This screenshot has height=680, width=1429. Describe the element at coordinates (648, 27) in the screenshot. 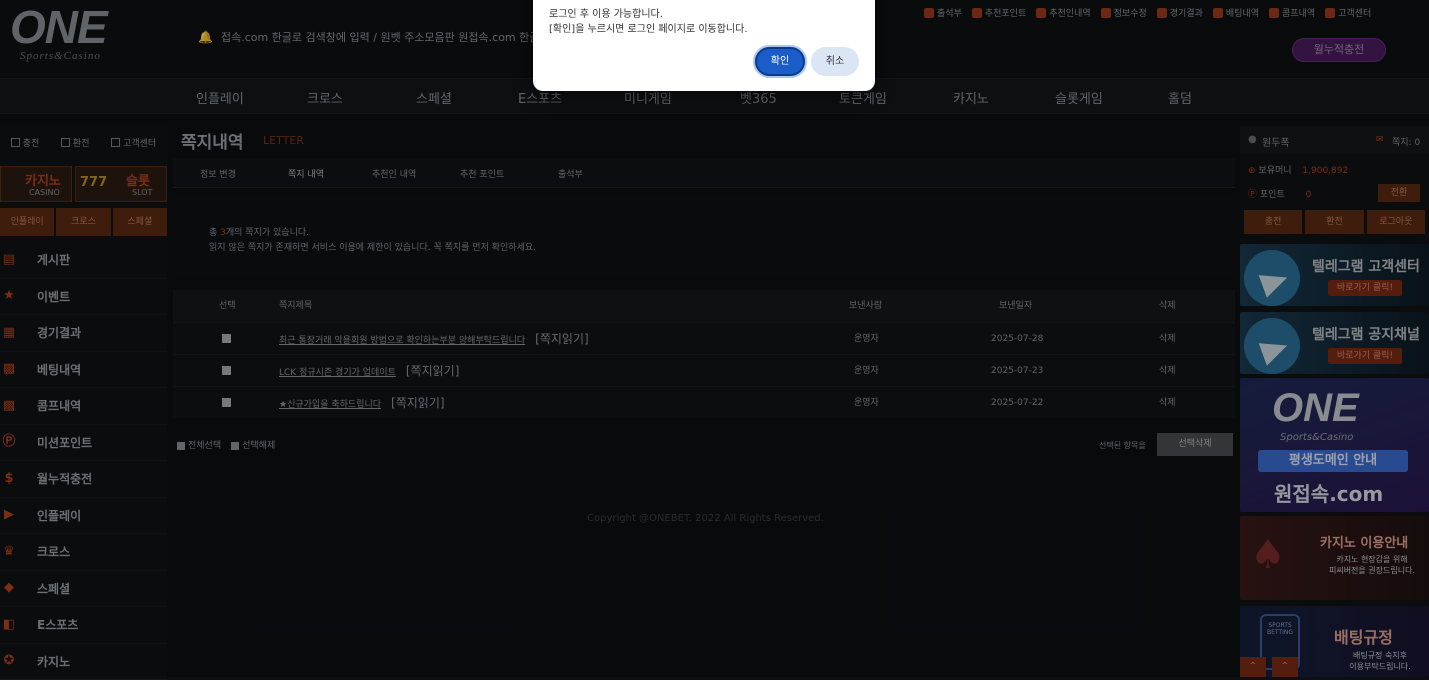

I see `dialog-message-2: [확인]을 누르시면 로그인 페이지로 이동합니다.` at that location.